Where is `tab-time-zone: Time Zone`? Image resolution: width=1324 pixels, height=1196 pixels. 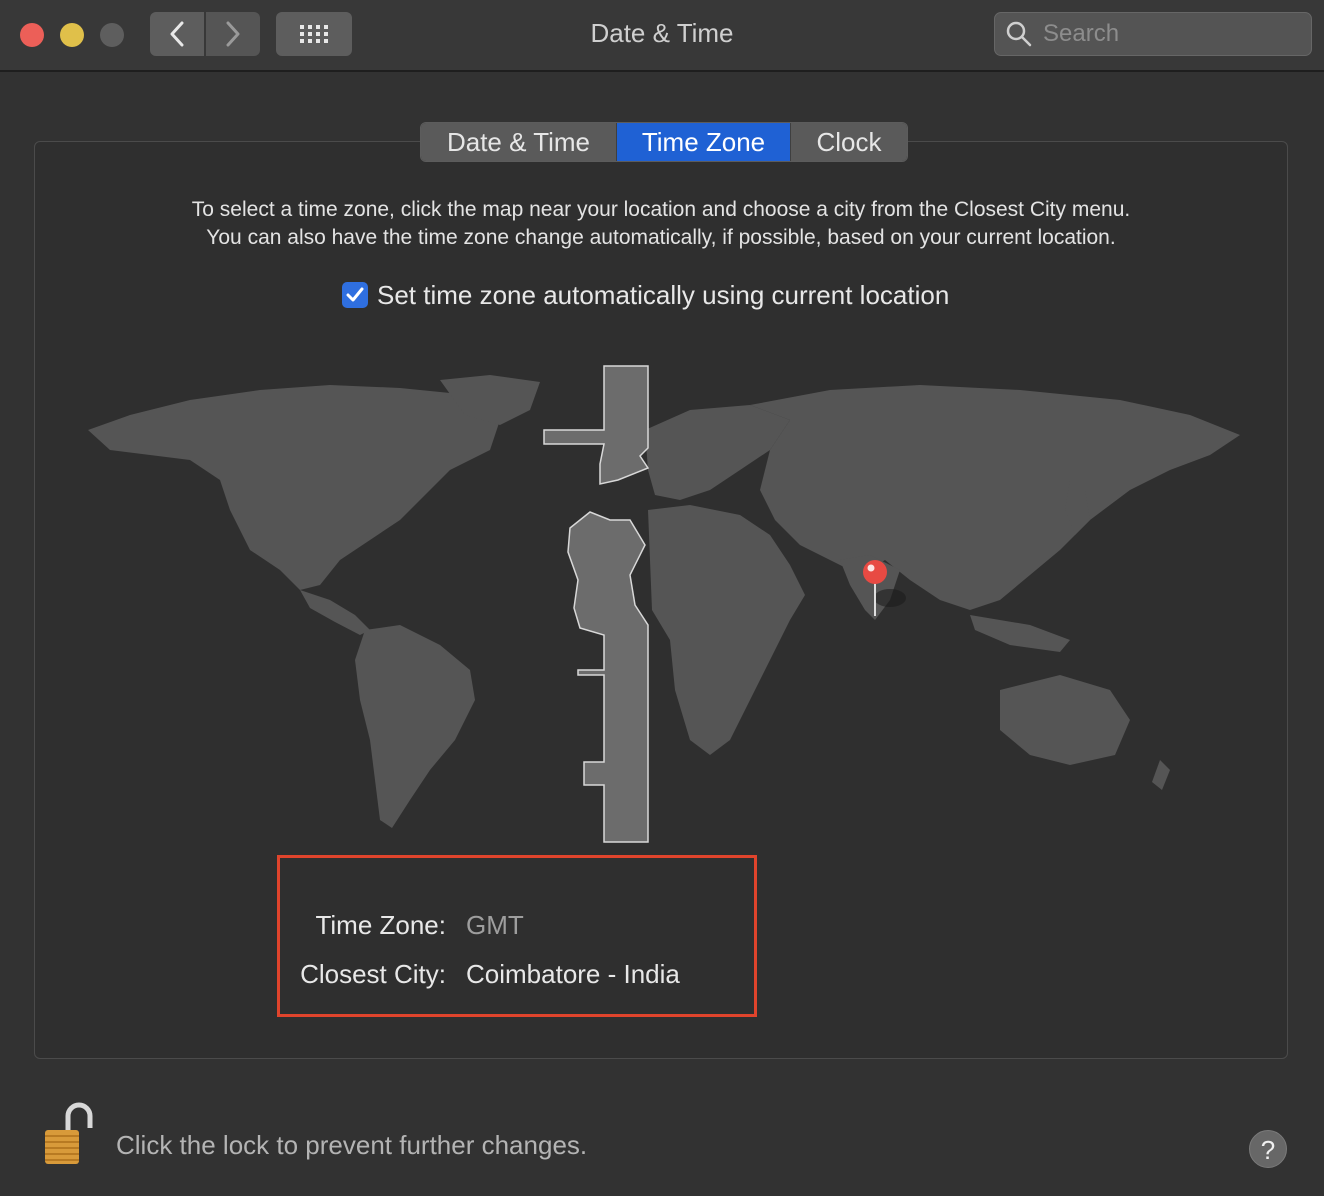 tab-time-zone: Time Zone is located at coordinates (704, 142).